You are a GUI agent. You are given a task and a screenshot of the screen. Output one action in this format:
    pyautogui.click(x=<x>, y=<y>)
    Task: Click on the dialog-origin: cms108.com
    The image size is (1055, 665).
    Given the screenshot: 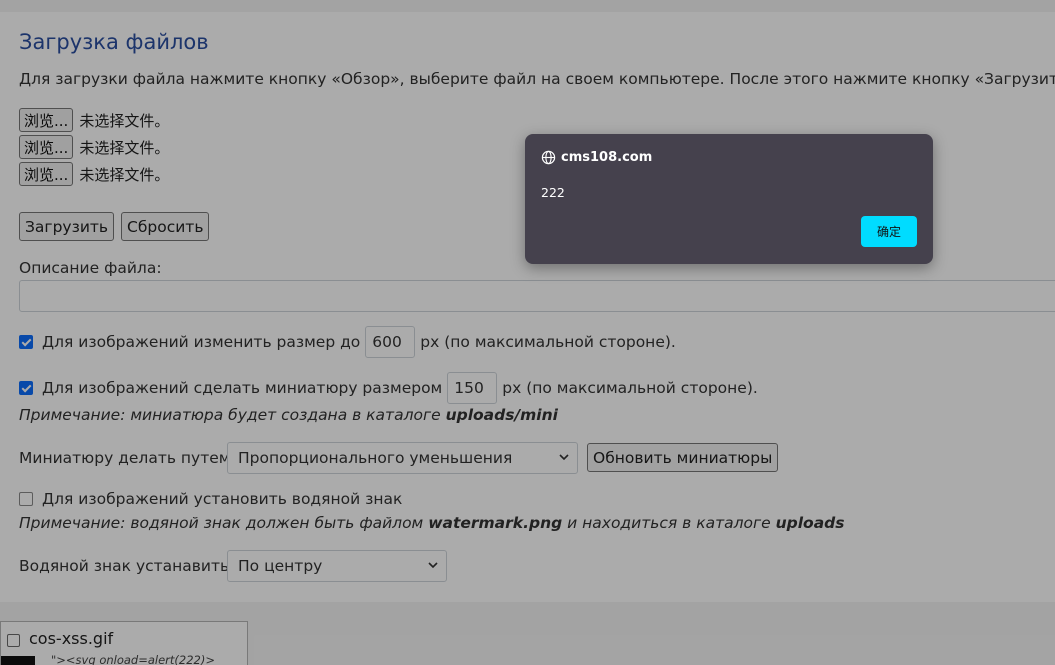 What is the action you would take?
    pyautogui.click(x=596, y=157)
    